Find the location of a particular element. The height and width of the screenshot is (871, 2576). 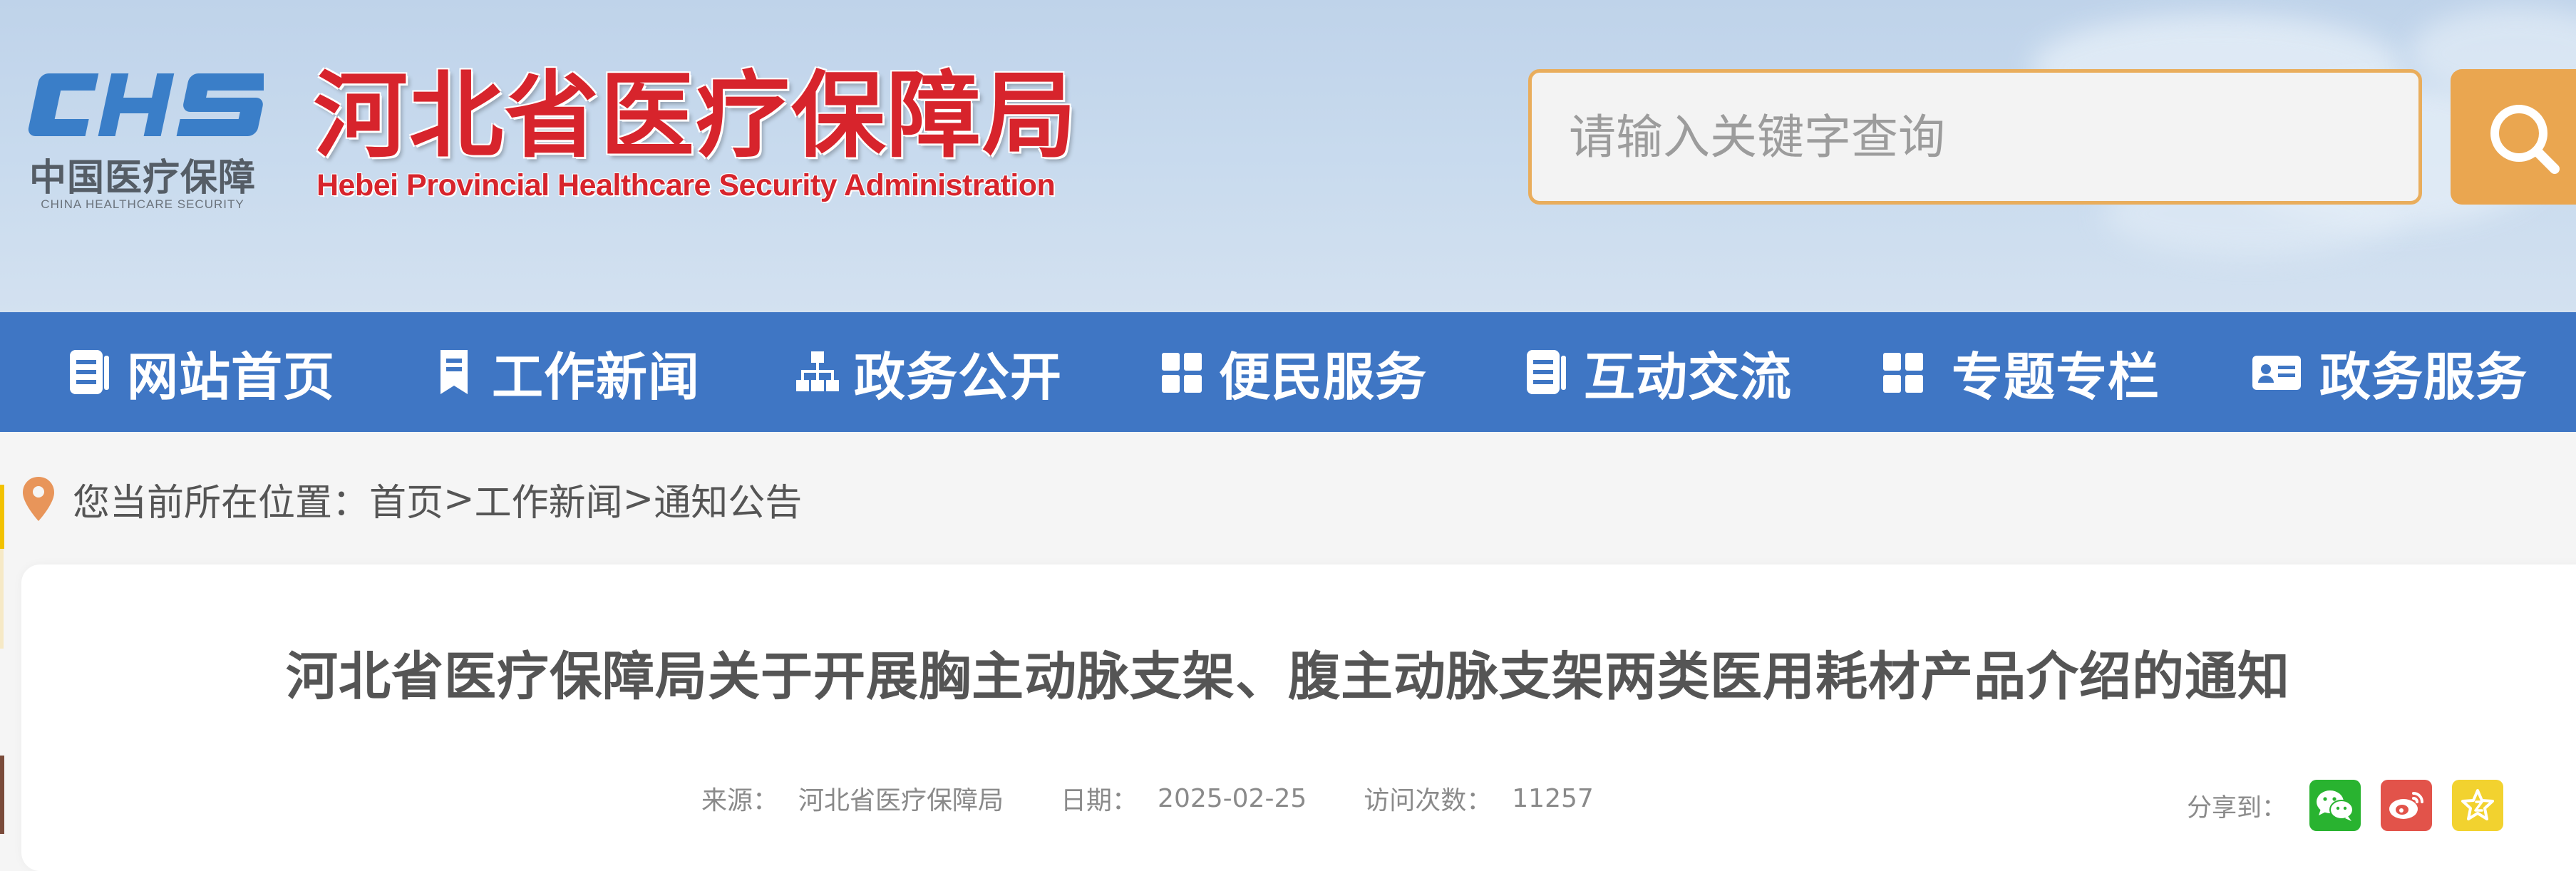

logo-english-text: CHINA HEALTHCARE SECURITY is located at coordinates (142, 204).